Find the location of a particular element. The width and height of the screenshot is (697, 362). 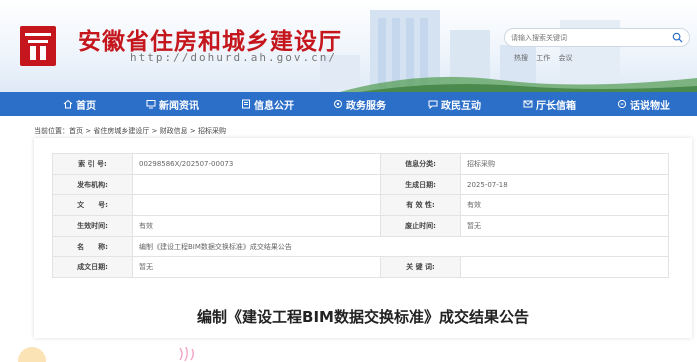

meta-label: 关 键 词: is located at coordinates (420, 267).